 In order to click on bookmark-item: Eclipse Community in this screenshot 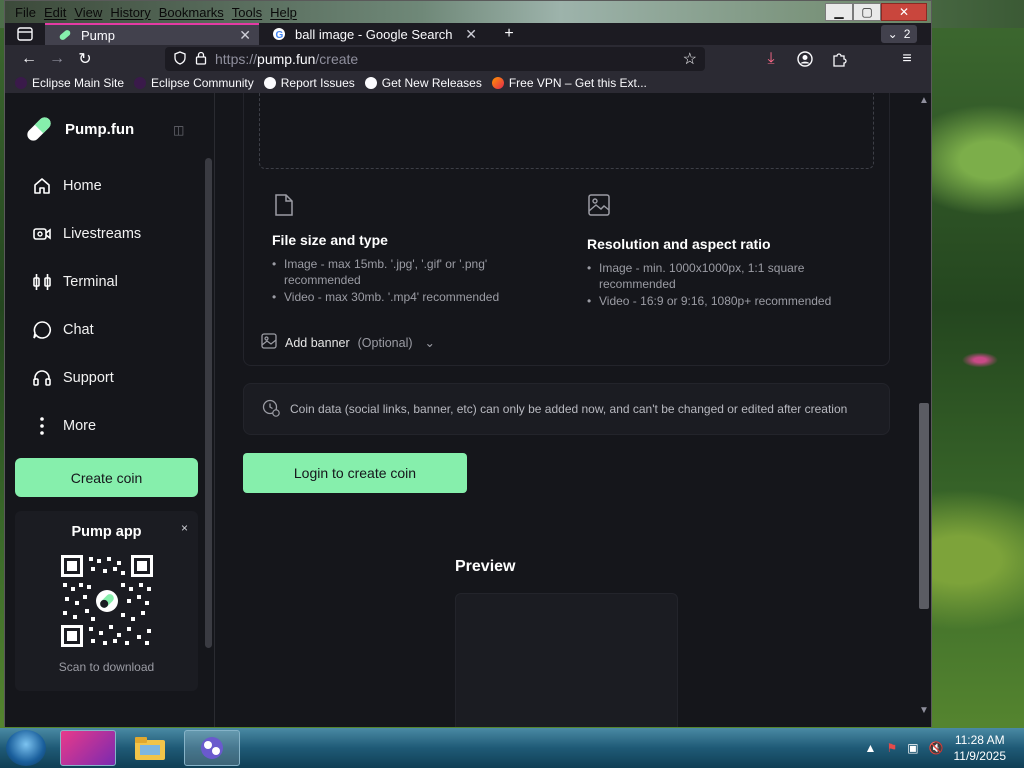, I will do `click(194, 83)`.